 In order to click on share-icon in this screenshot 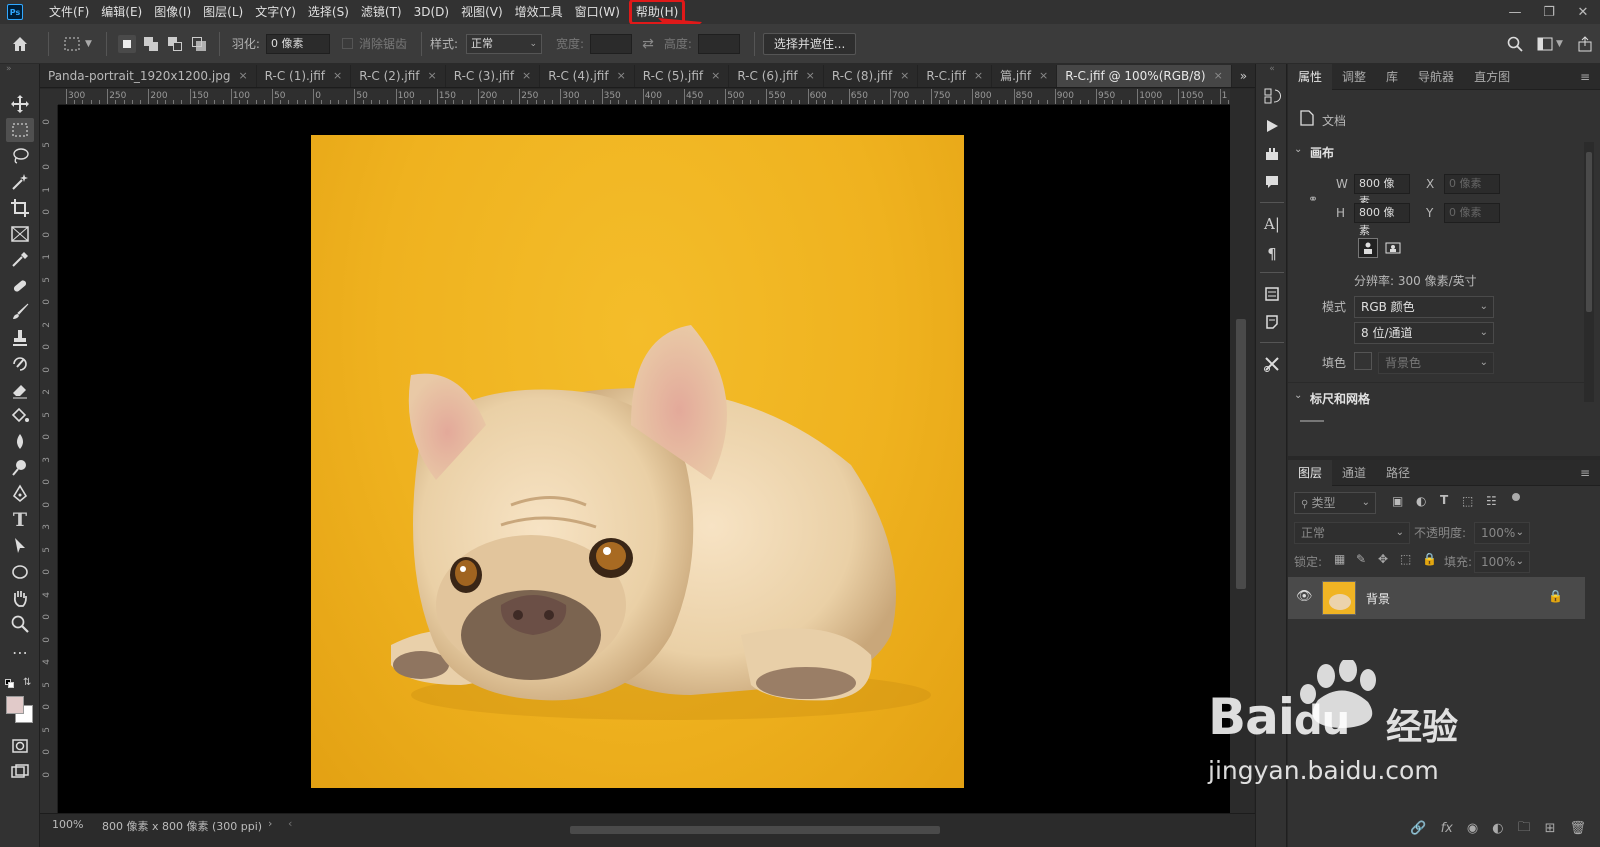, I will do `click(1585, 43)`.